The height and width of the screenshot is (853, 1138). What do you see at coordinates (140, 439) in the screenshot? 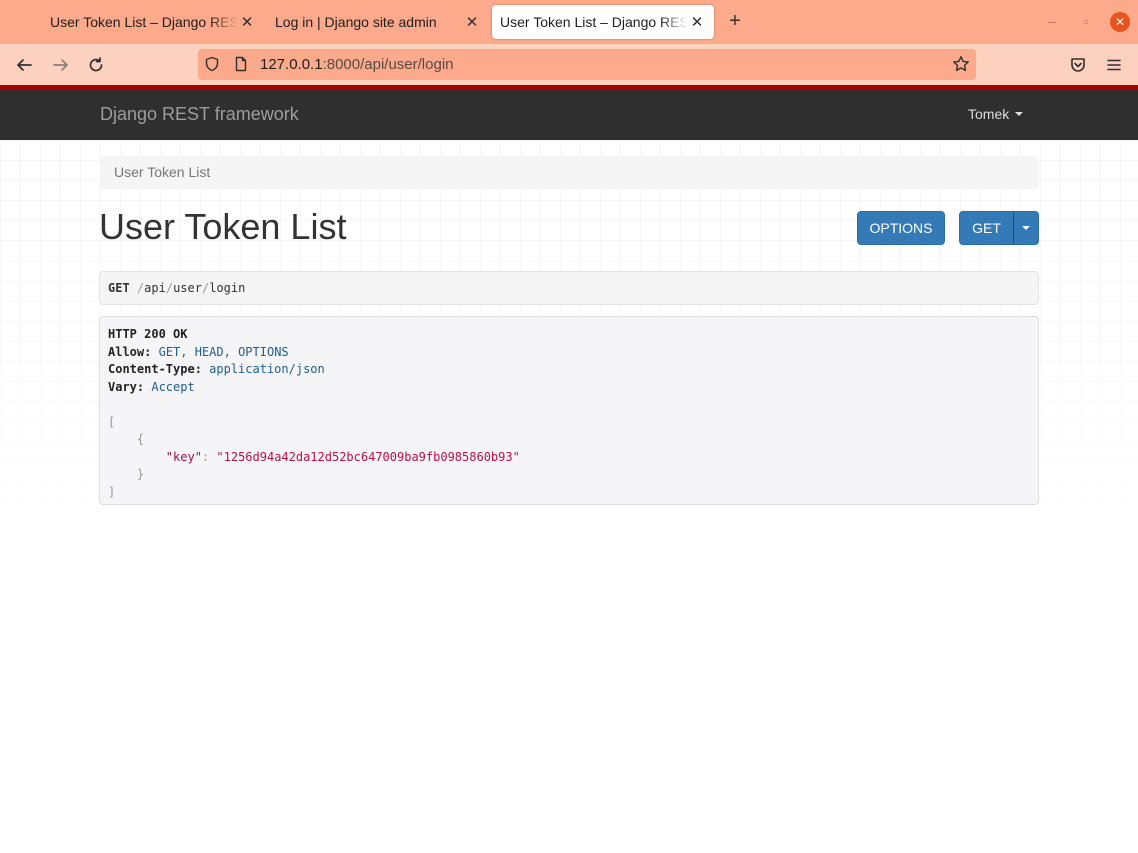
I see `json-brace: {` at bounding box center [140, 439].